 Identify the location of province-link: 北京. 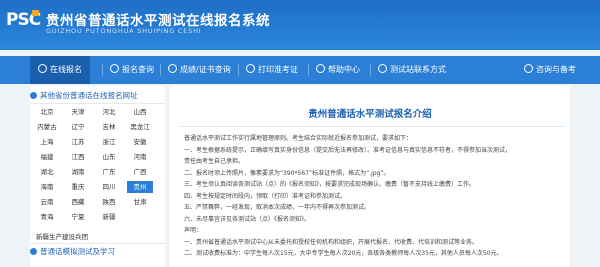
(47, 112).